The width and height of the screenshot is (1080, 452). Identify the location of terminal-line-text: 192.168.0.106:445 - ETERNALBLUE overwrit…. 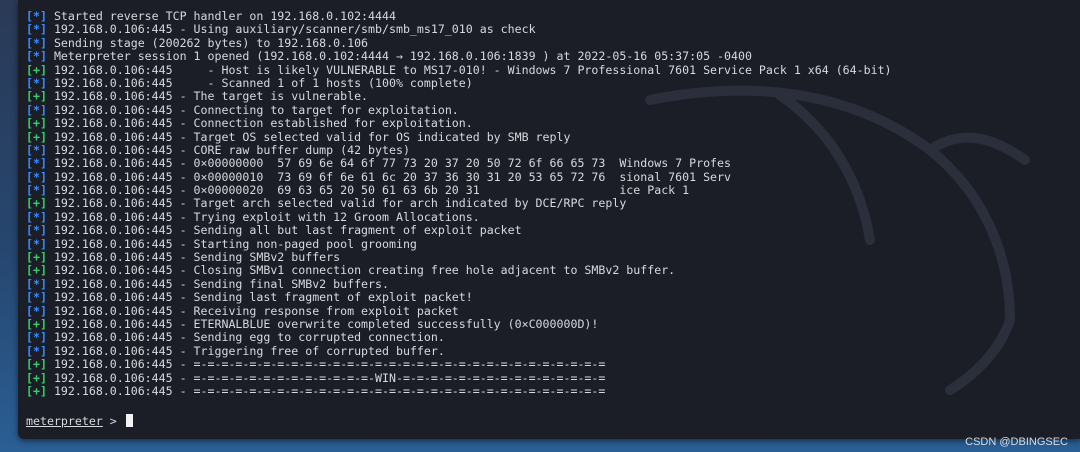
(326, 323).